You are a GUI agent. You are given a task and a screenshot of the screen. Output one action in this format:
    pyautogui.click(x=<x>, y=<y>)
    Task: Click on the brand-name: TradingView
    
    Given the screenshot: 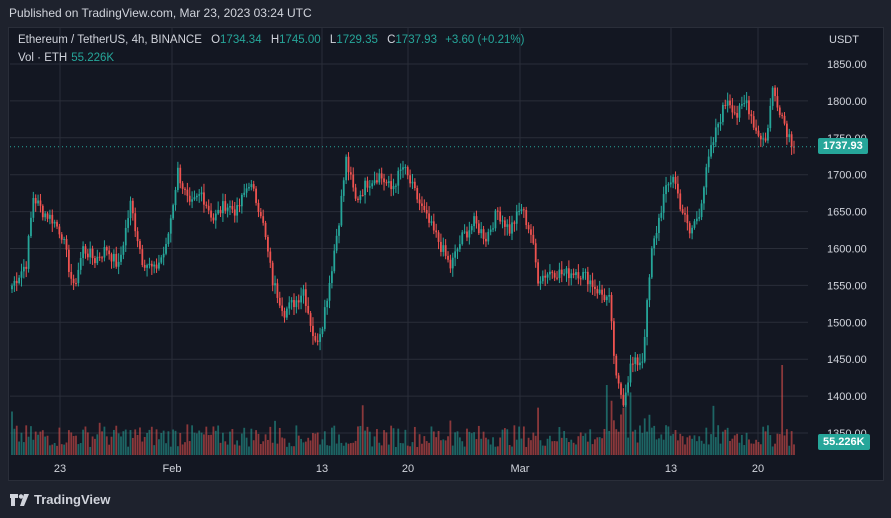 What is the action you would take?
    pyautogui.click(x=72, y=499)
    